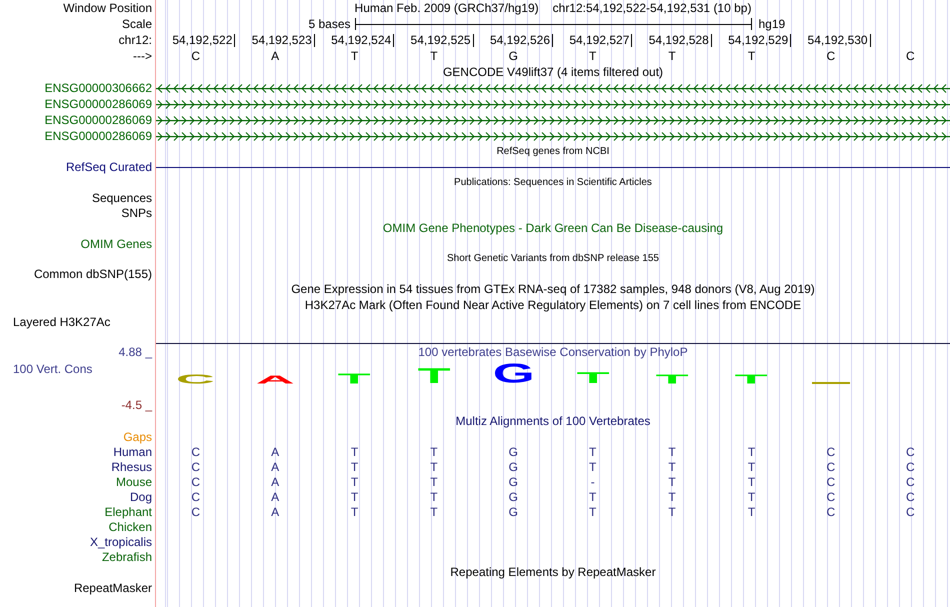 The width and height of the screenshot is (950, 607). Describe the element at coordinates (132, 451) in the screenshot. I see `track-label: Human` at that location.